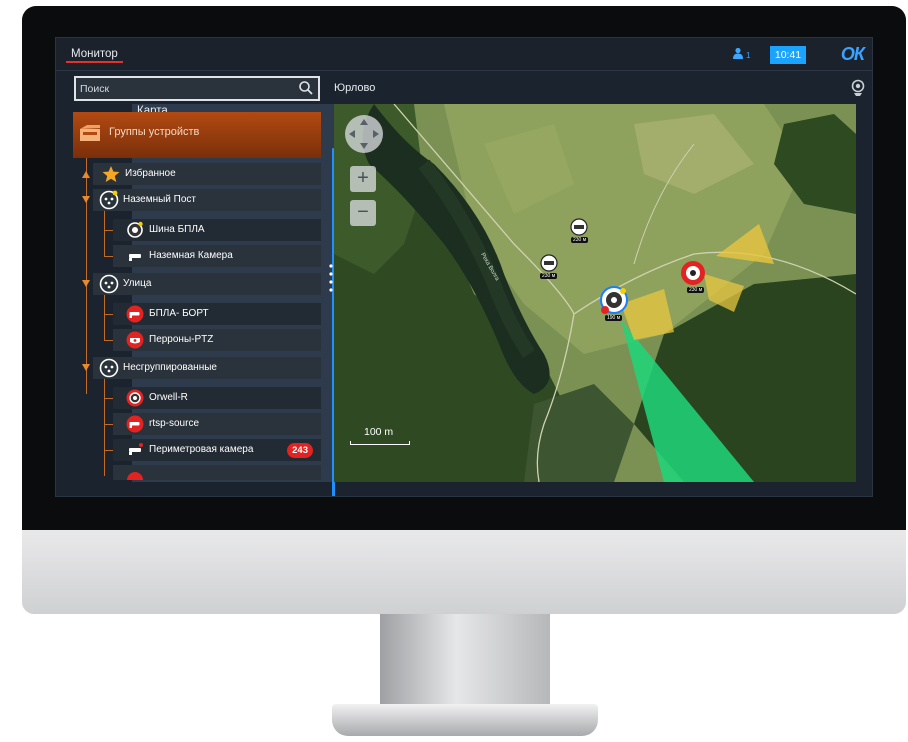  Describe the element at coordinates (180, 89) in the screenshot. I see `search-input` at that location.